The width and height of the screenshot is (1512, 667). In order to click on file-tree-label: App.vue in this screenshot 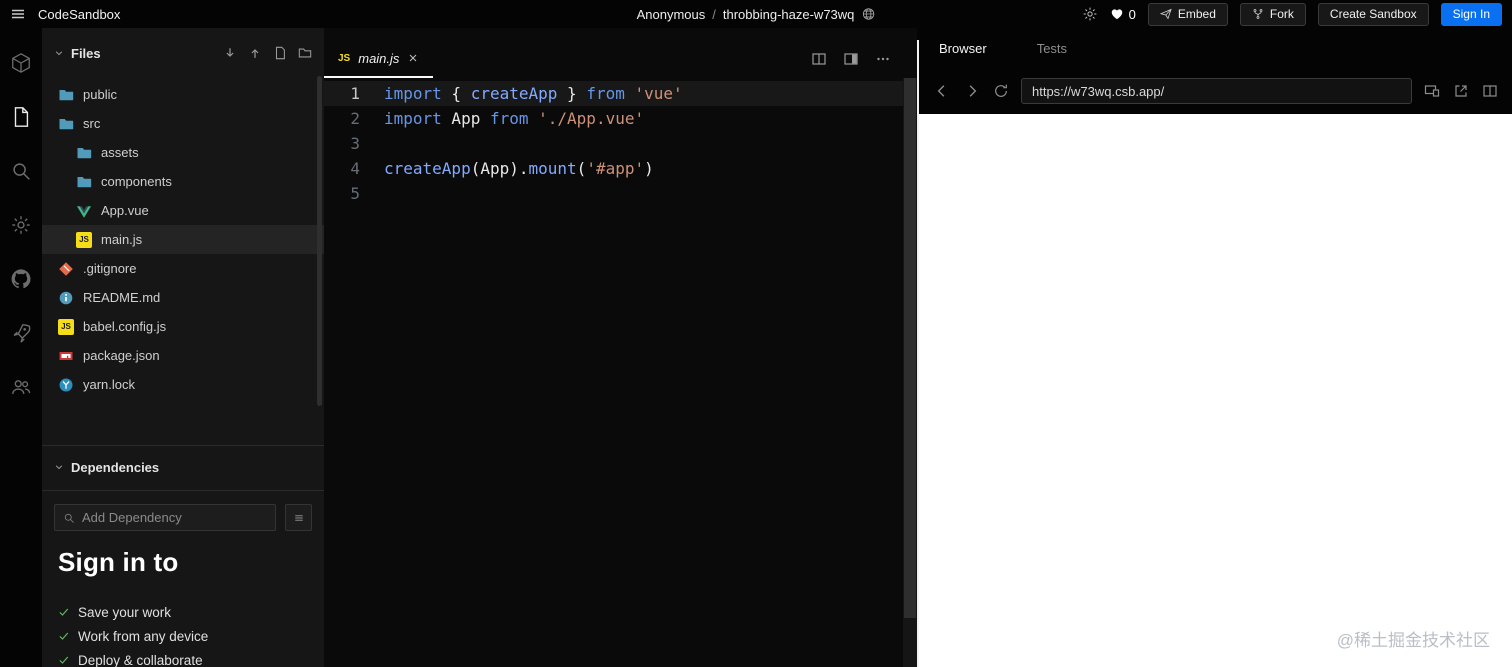, I will do `click(125, 210)`.